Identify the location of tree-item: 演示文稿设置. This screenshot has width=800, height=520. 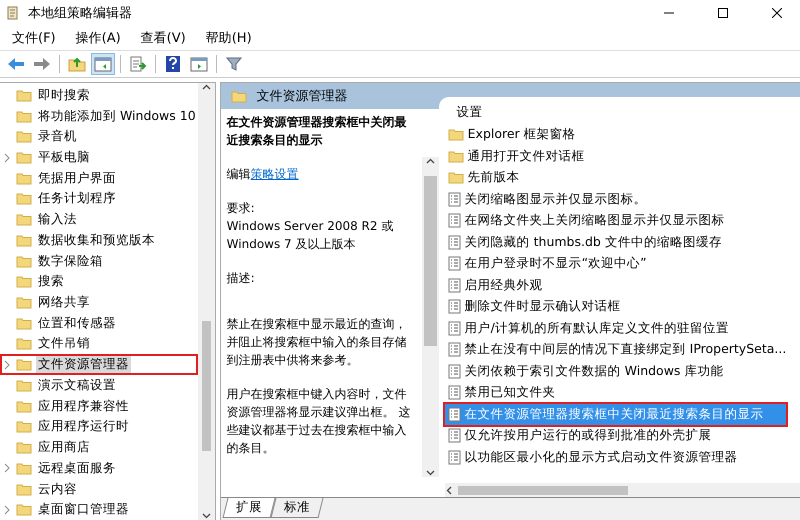
(99, 385).